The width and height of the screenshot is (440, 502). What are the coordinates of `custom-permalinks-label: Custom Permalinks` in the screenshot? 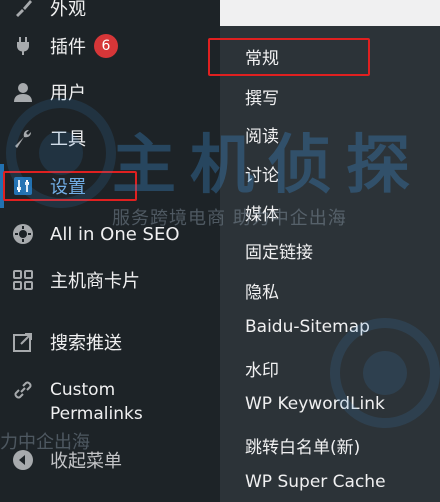 It's located at (96, 402).